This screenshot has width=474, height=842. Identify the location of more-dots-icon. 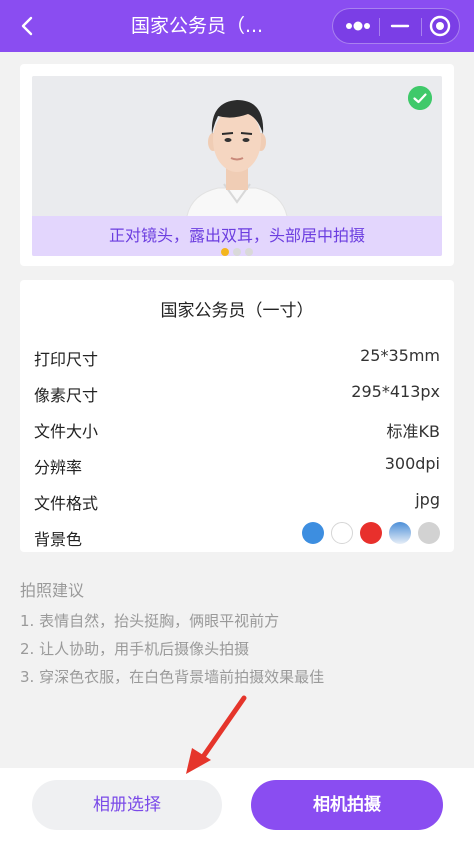
(358, 26).